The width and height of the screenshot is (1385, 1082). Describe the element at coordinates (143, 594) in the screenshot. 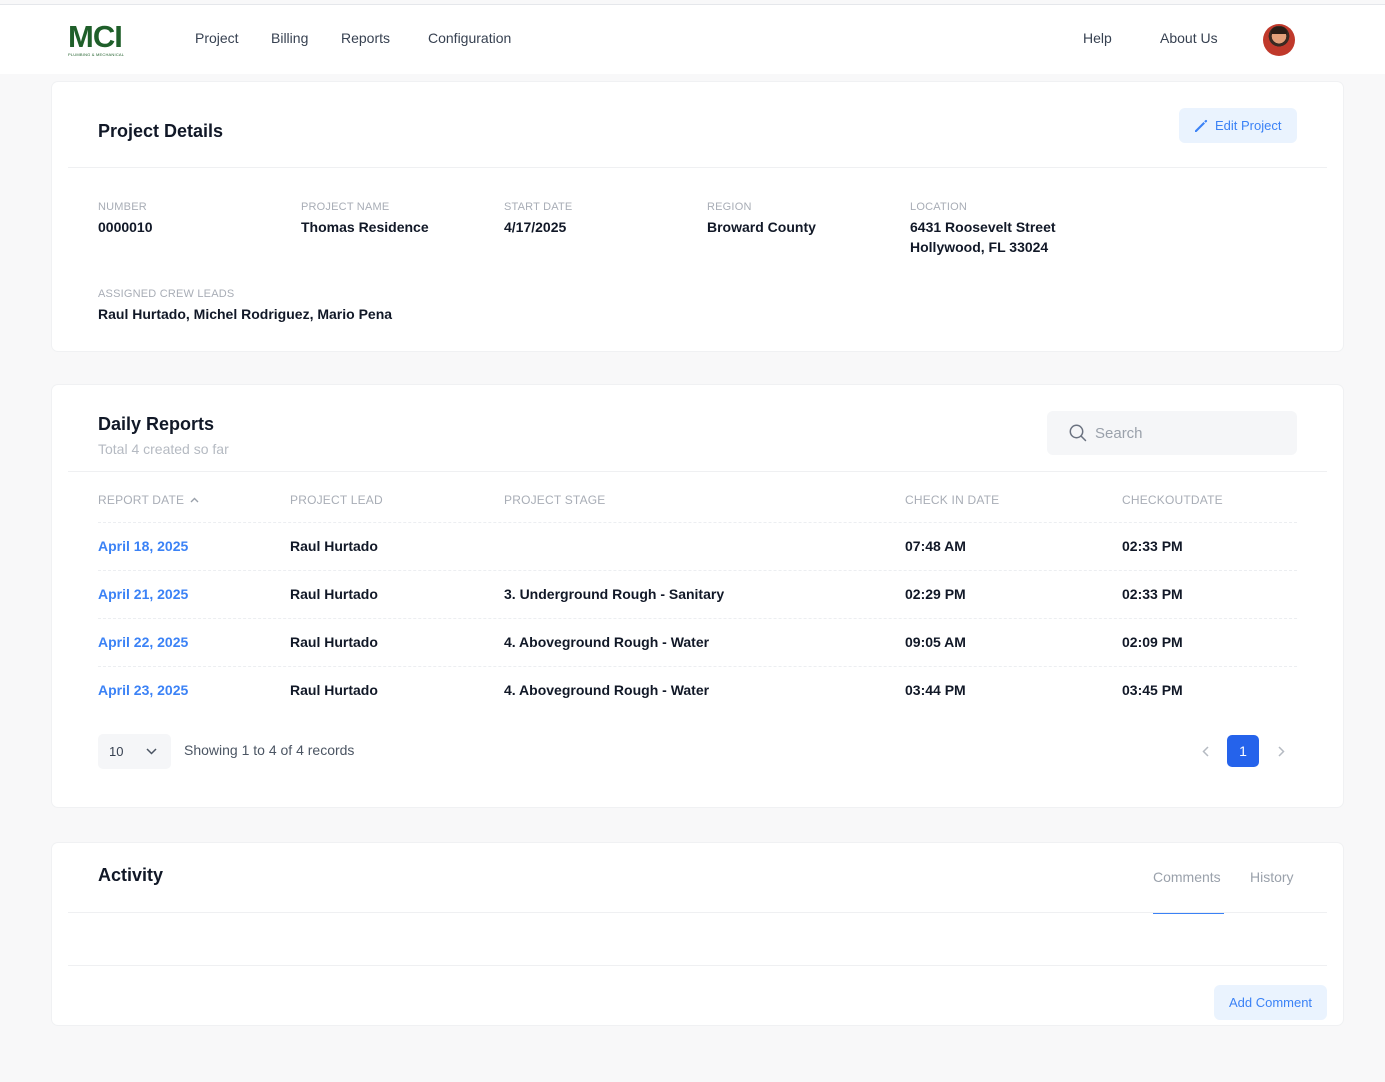

I see `report-date-link: April 21, 2025` at that location.